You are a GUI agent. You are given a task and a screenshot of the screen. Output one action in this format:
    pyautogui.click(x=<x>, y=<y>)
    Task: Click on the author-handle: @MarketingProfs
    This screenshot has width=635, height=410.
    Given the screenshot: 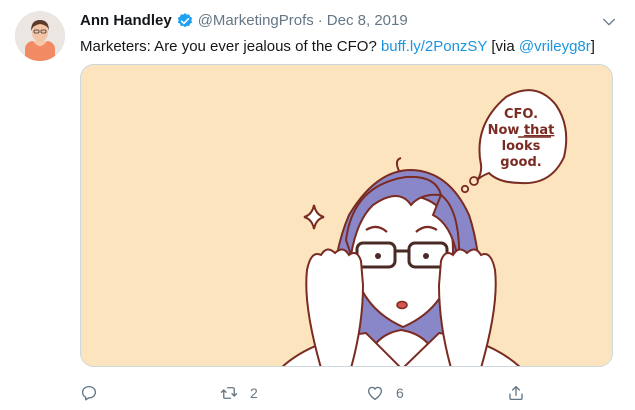 What is the action you would take?
    pyautogui.click(x=256, y=21)
    